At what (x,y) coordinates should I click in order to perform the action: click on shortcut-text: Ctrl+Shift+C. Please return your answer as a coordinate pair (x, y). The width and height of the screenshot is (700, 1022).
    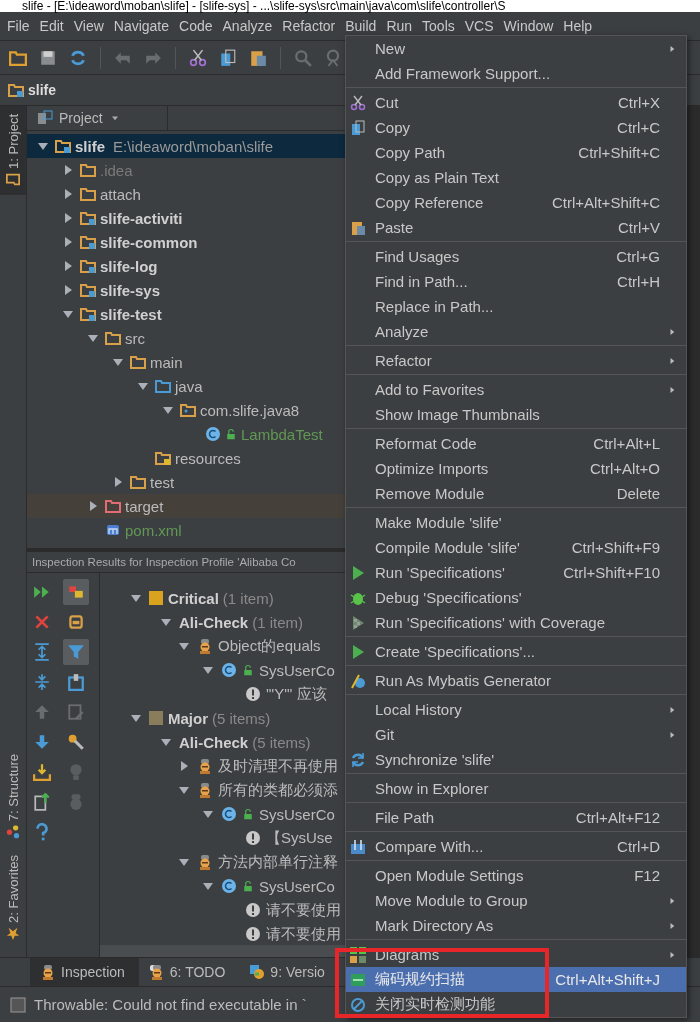
    Looking at the image, I should click on (619, 152).